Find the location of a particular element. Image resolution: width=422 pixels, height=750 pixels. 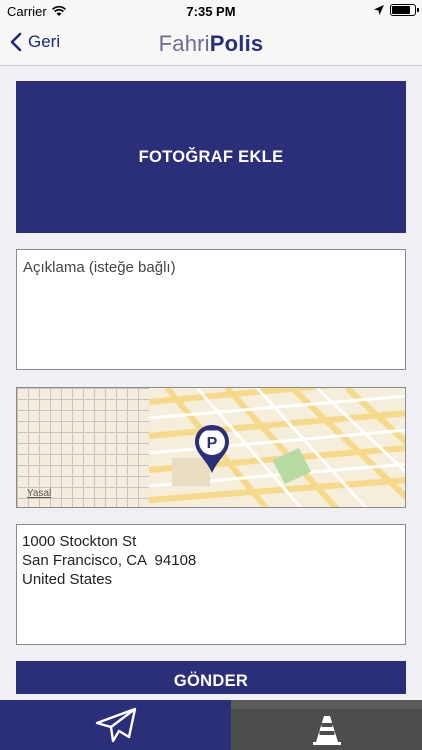

navigation-bar: Geri FahriPolis is located at coordinates (211, 44).